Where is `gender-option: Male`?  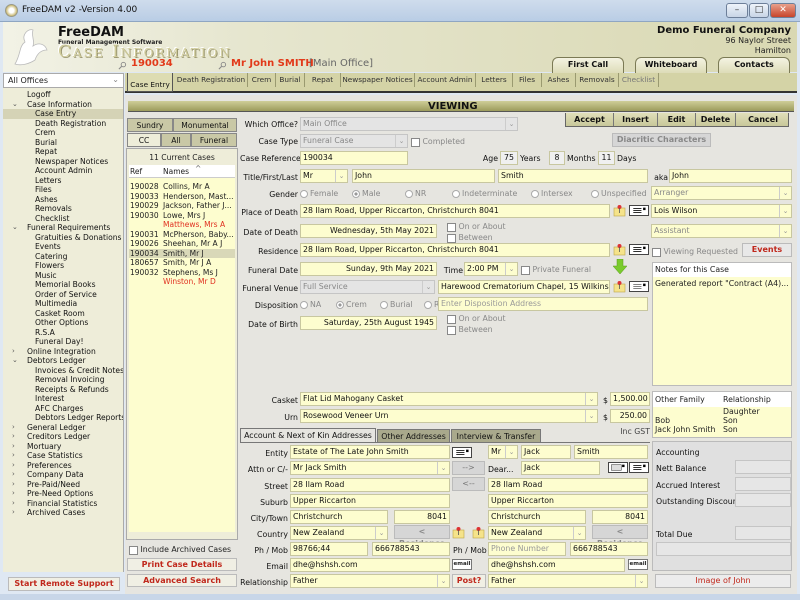 gender-option: Male is located at coordinates (366, 193).